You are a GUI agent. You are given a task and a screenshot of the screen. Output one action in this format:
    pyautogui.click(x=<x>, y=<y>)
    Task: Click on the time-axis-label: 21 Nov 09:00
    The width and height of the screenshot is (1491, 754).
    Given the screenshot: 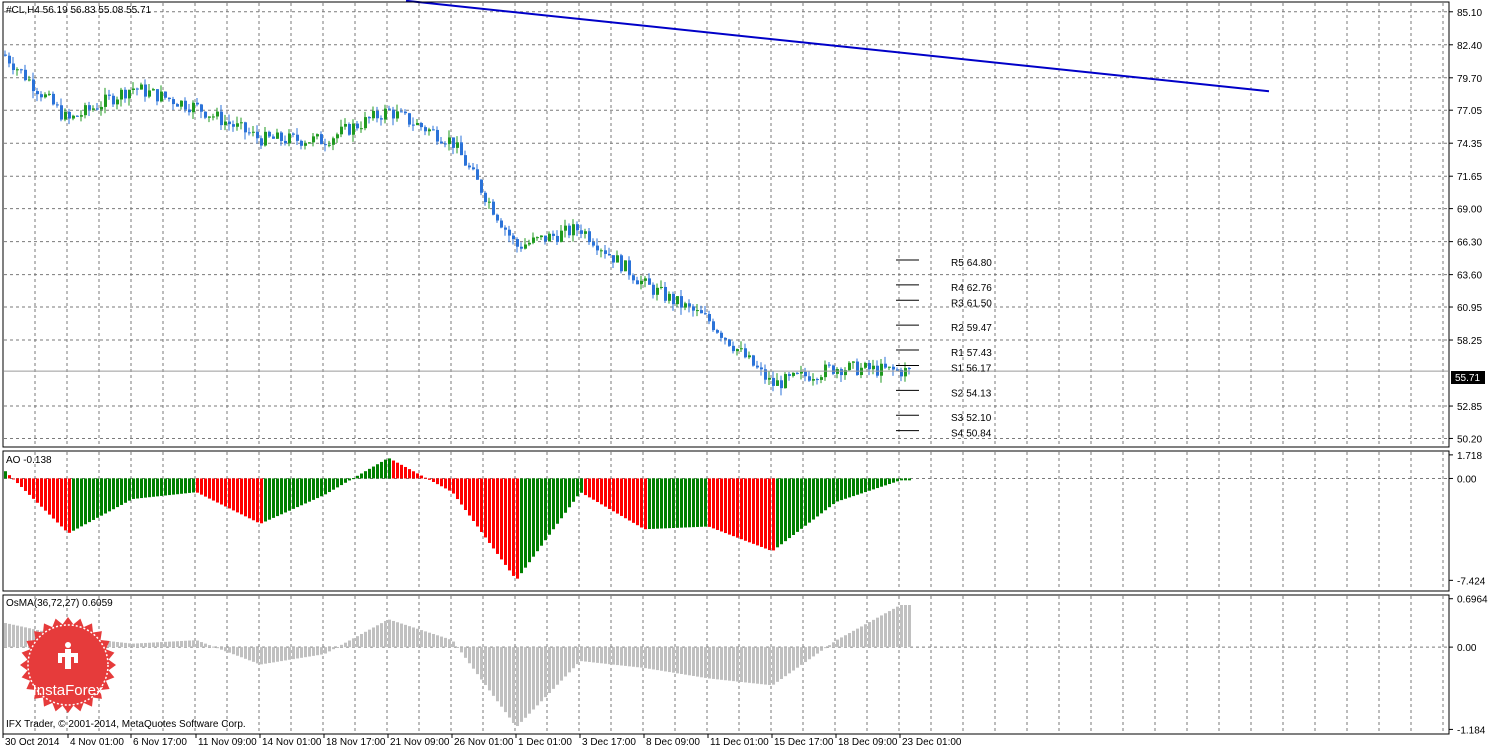 What is the action you would take?
    pyautogui.click(x=420, y=742)
    